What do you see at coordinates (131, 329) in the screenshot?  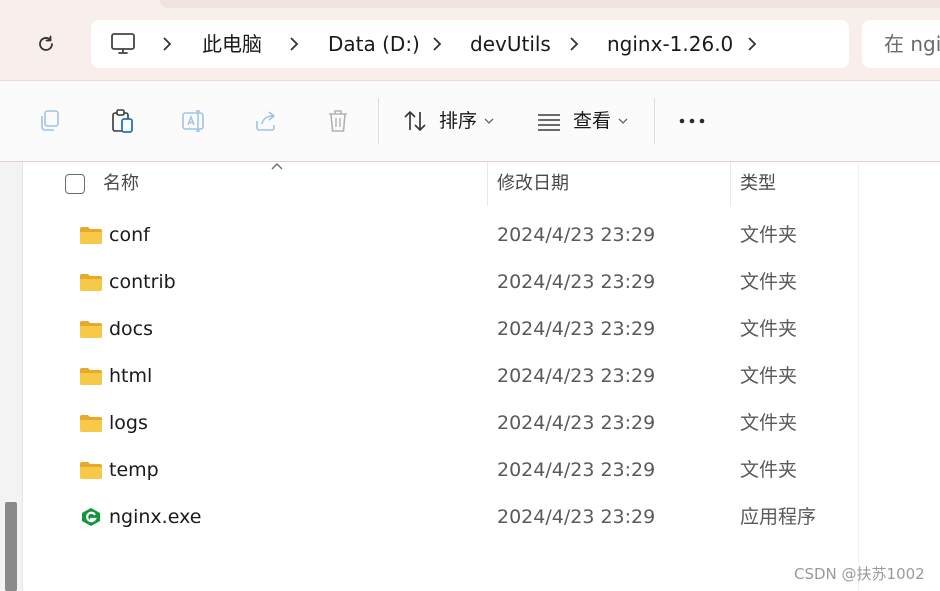 I see `file-name: docs` at bounding box center [131, 329].